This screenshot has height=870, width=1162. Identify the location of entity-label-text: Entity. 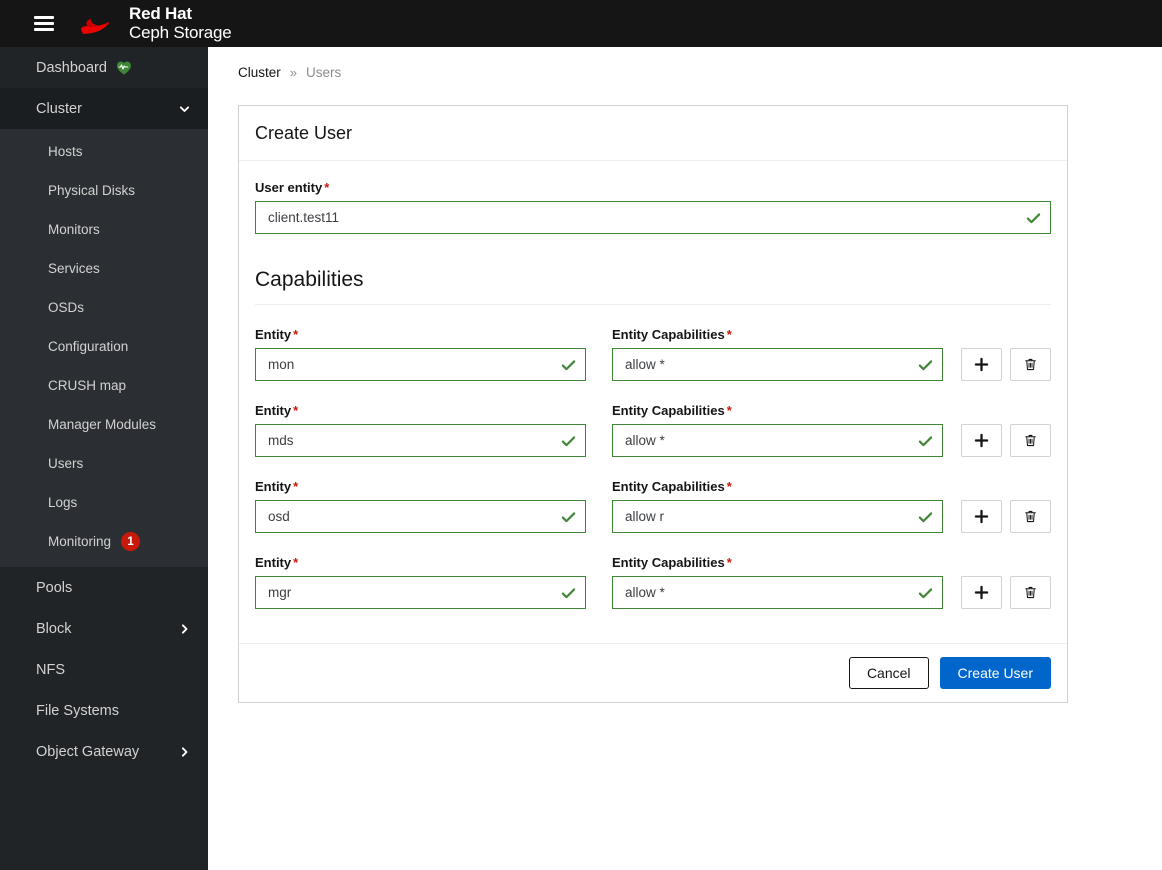
(273, 410).